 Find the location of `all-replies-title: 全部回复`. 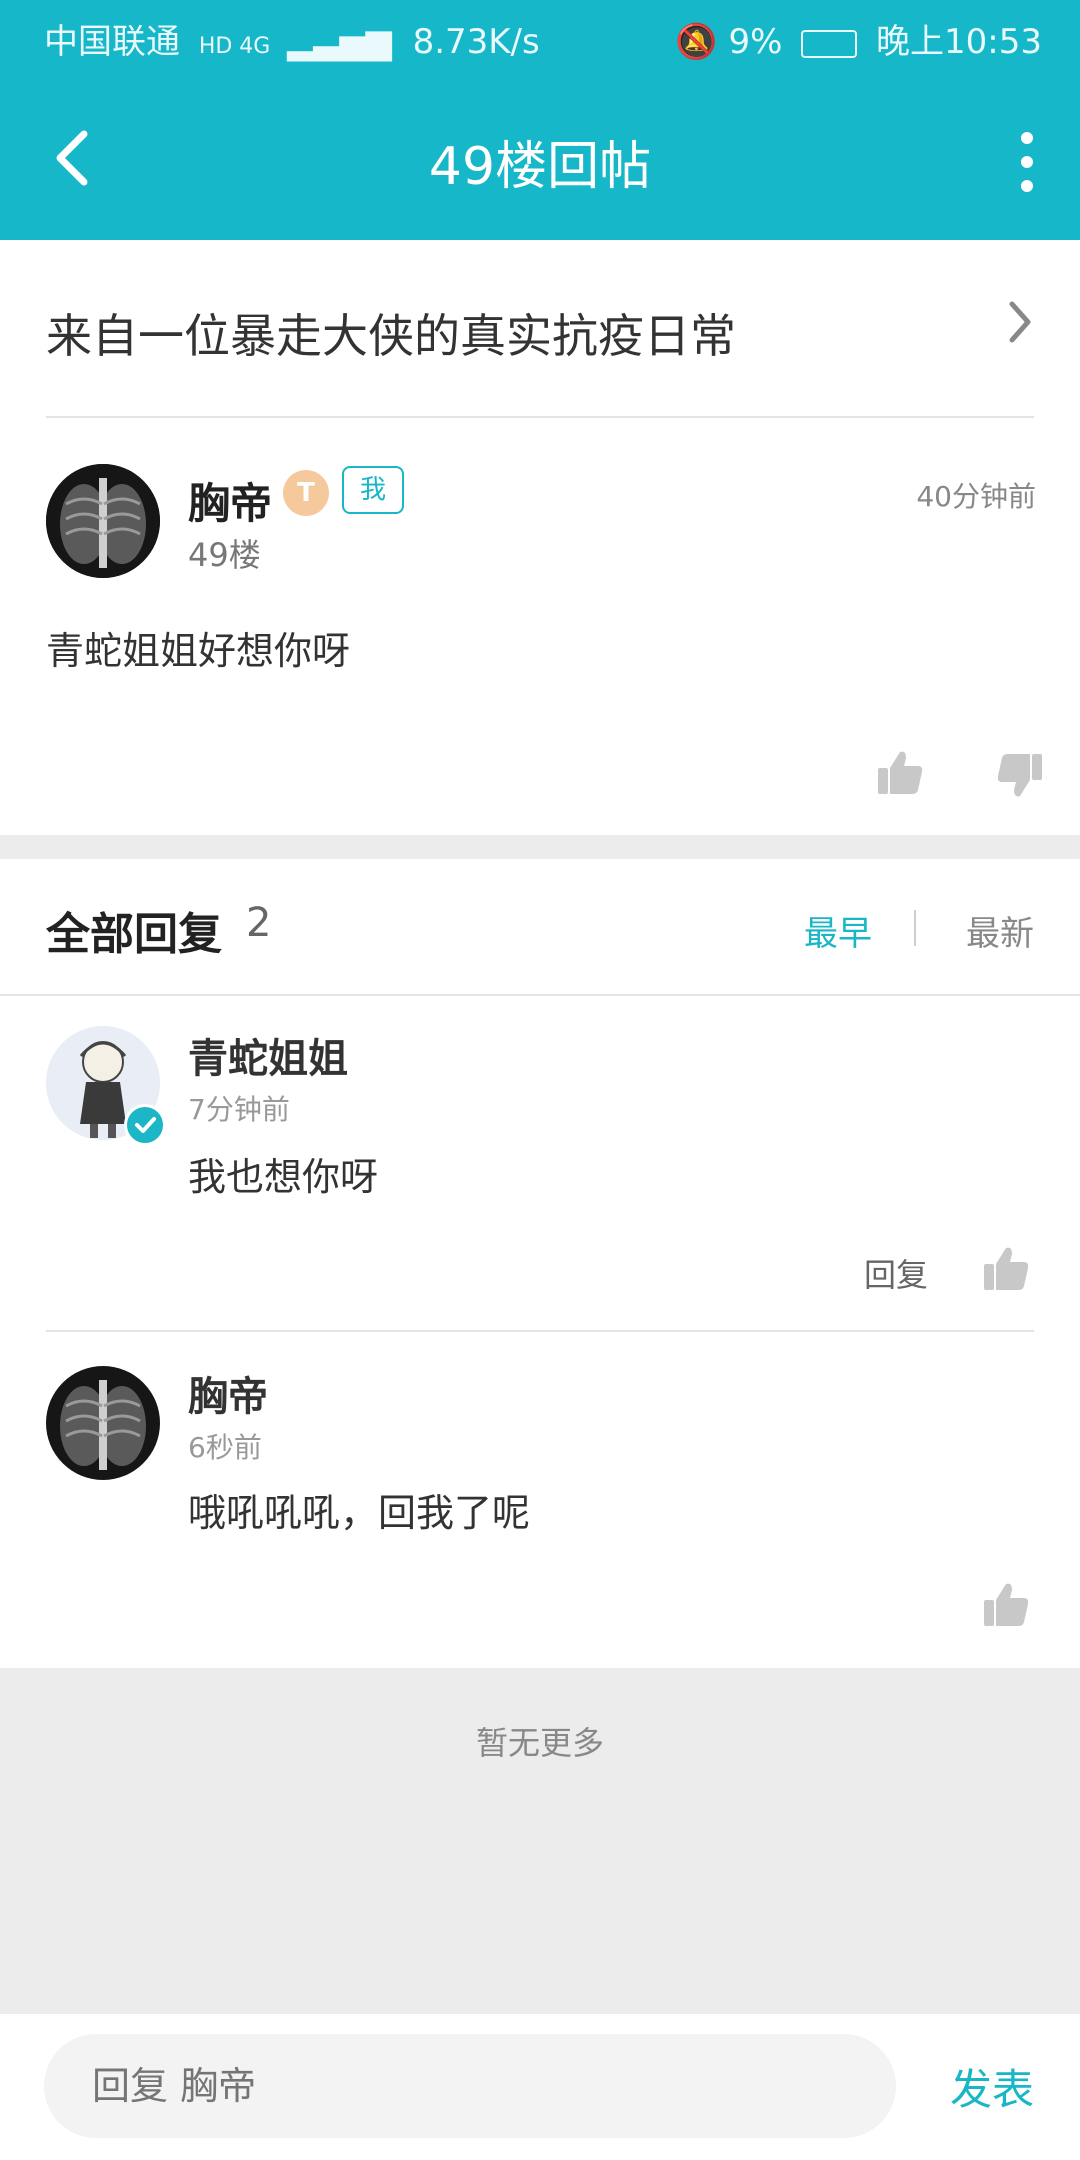

all-replies-title: 全部回复 is located at coordinates (134, 934).